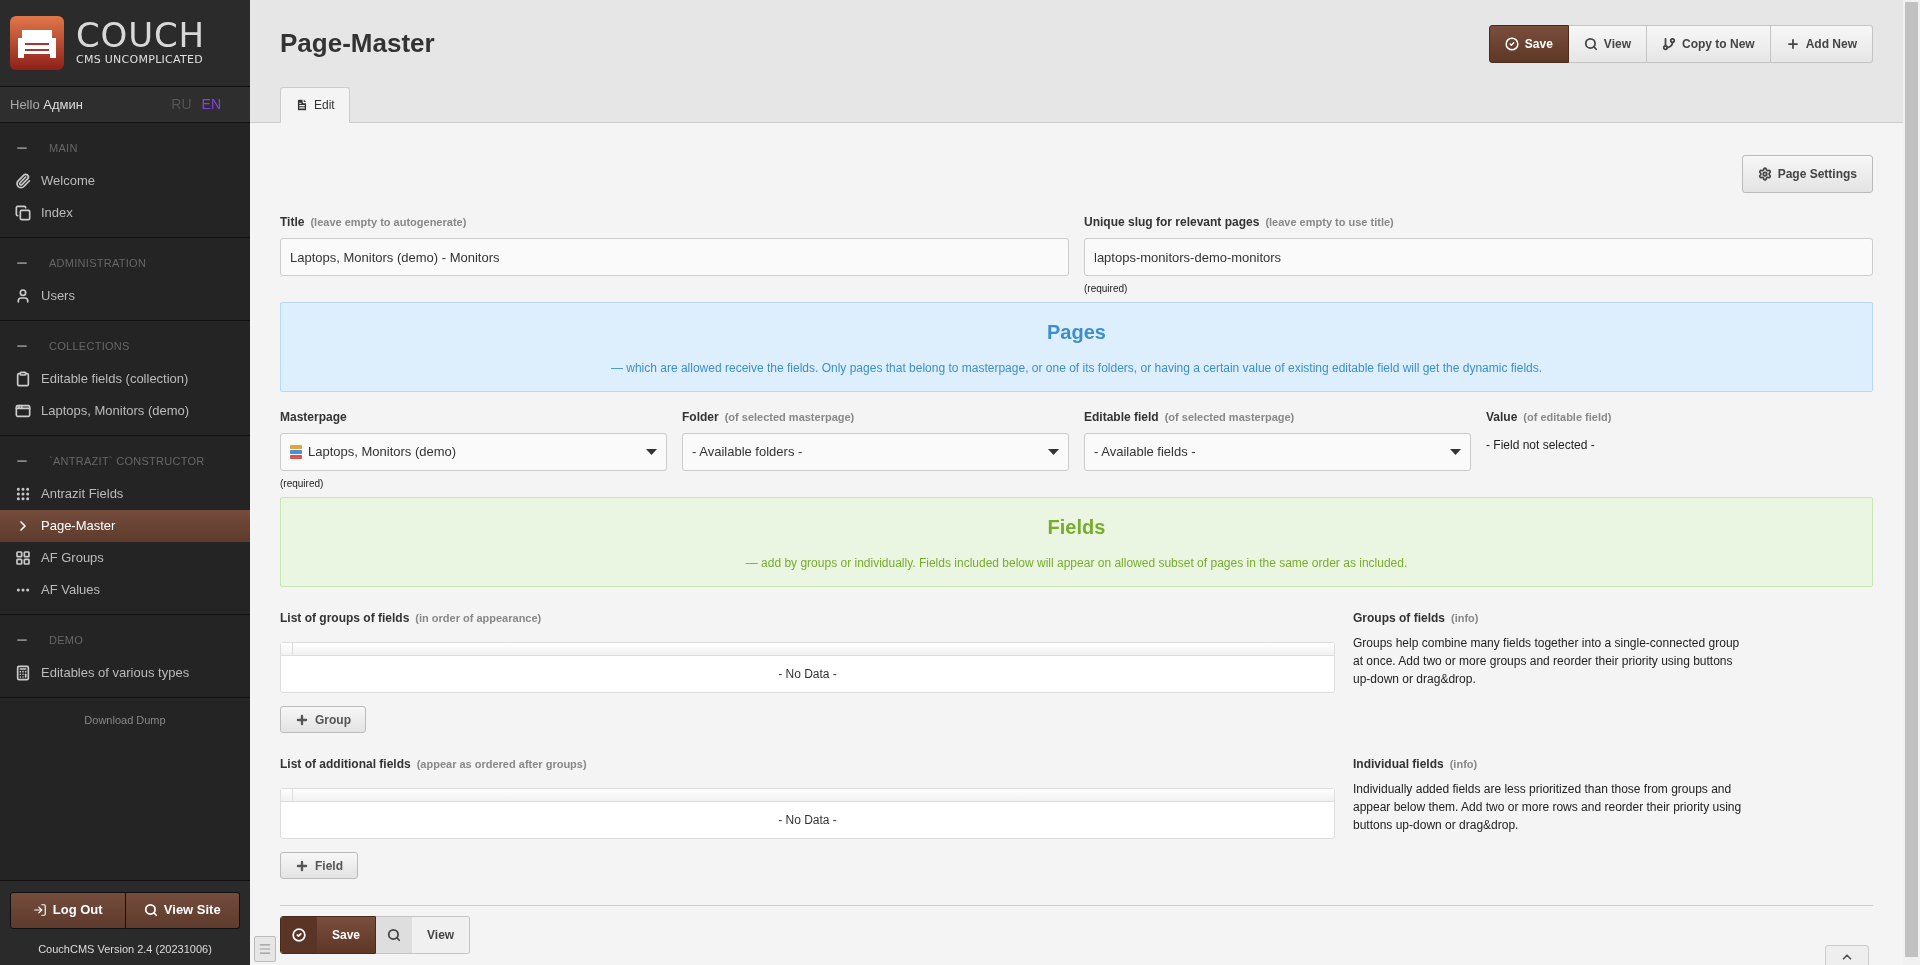 This screenshot has height=965, width=1920. I want to click on section-heading: COLLECTIONS, so click(89, 346).